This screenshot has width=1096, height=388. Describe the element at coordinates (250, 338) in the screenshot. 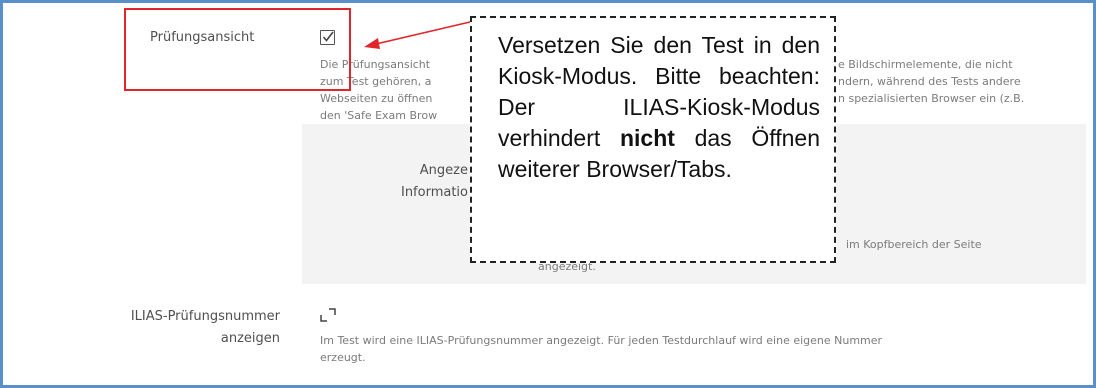

I see `exam-number-label-line: anzeigen` at that location.